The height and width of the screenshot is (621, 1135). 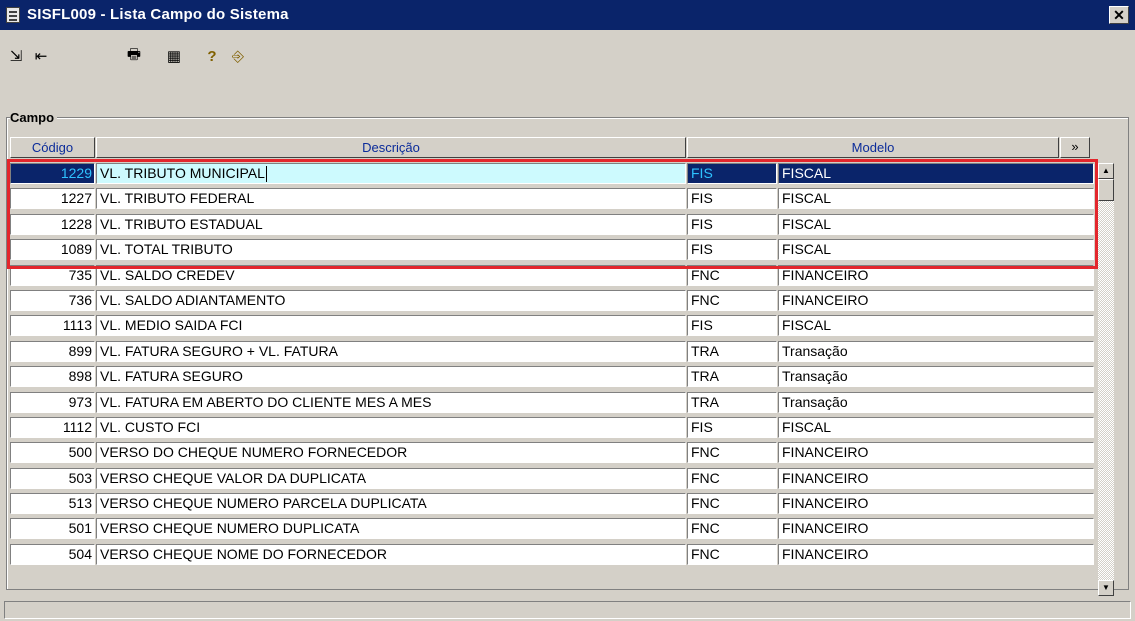 What do you see at coordinates (391, 326) in the screenshot?
I see `cell-descricao: VL. MEDIO SAIDA FCI` at bounding box center [391, 326].